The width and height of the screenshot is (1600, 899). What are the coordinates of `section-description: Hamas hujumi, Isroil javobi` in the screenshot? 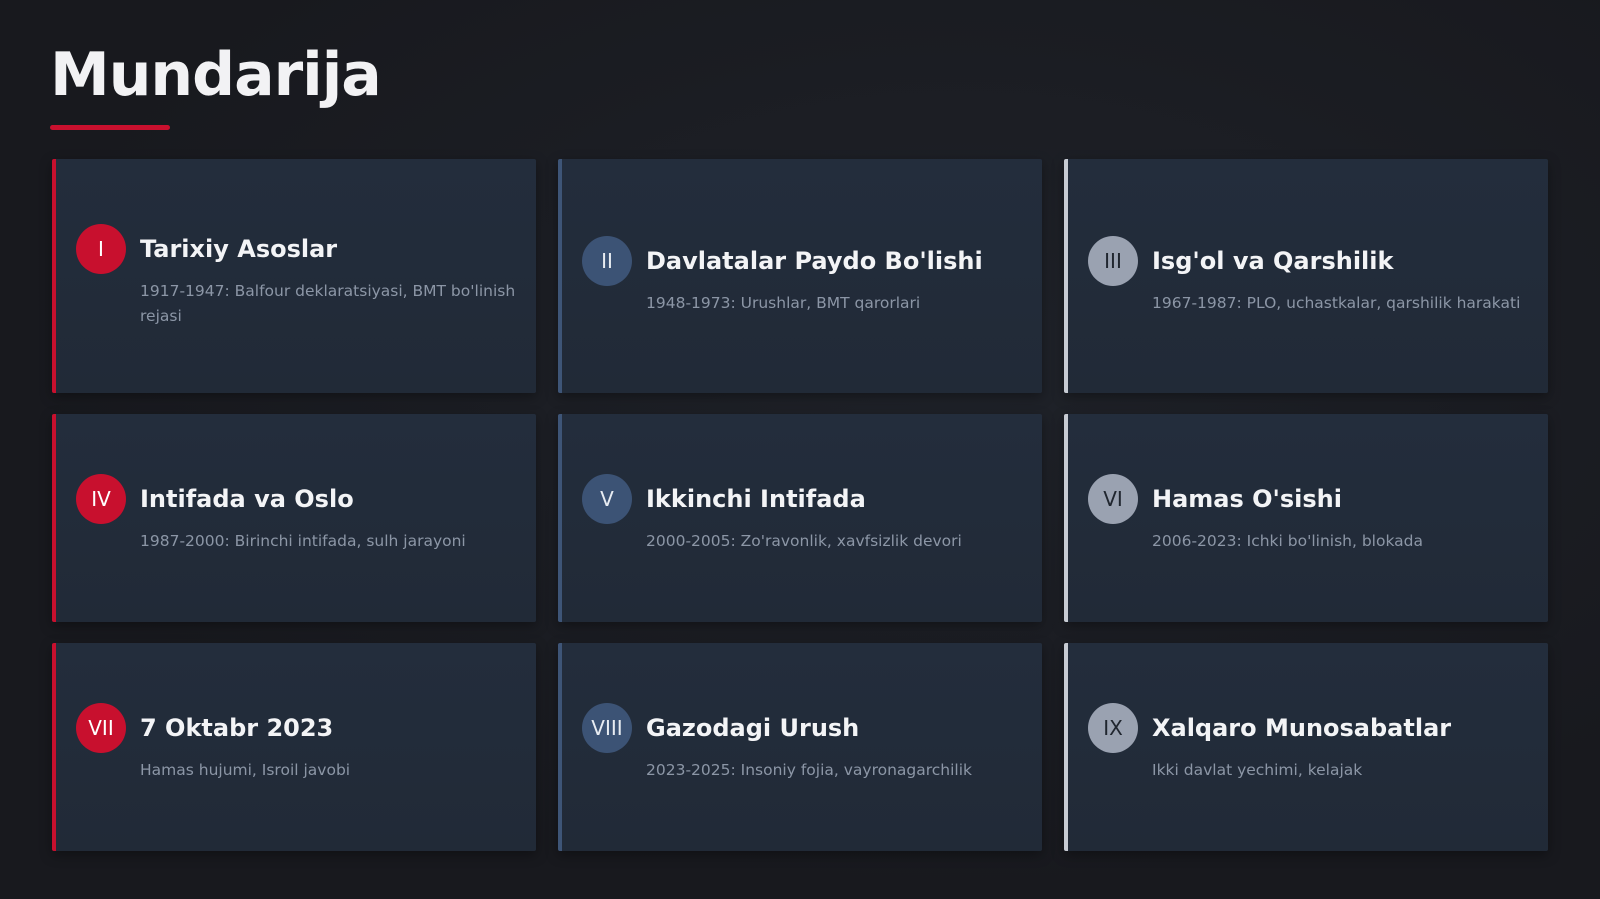 It's located at (245, 769).